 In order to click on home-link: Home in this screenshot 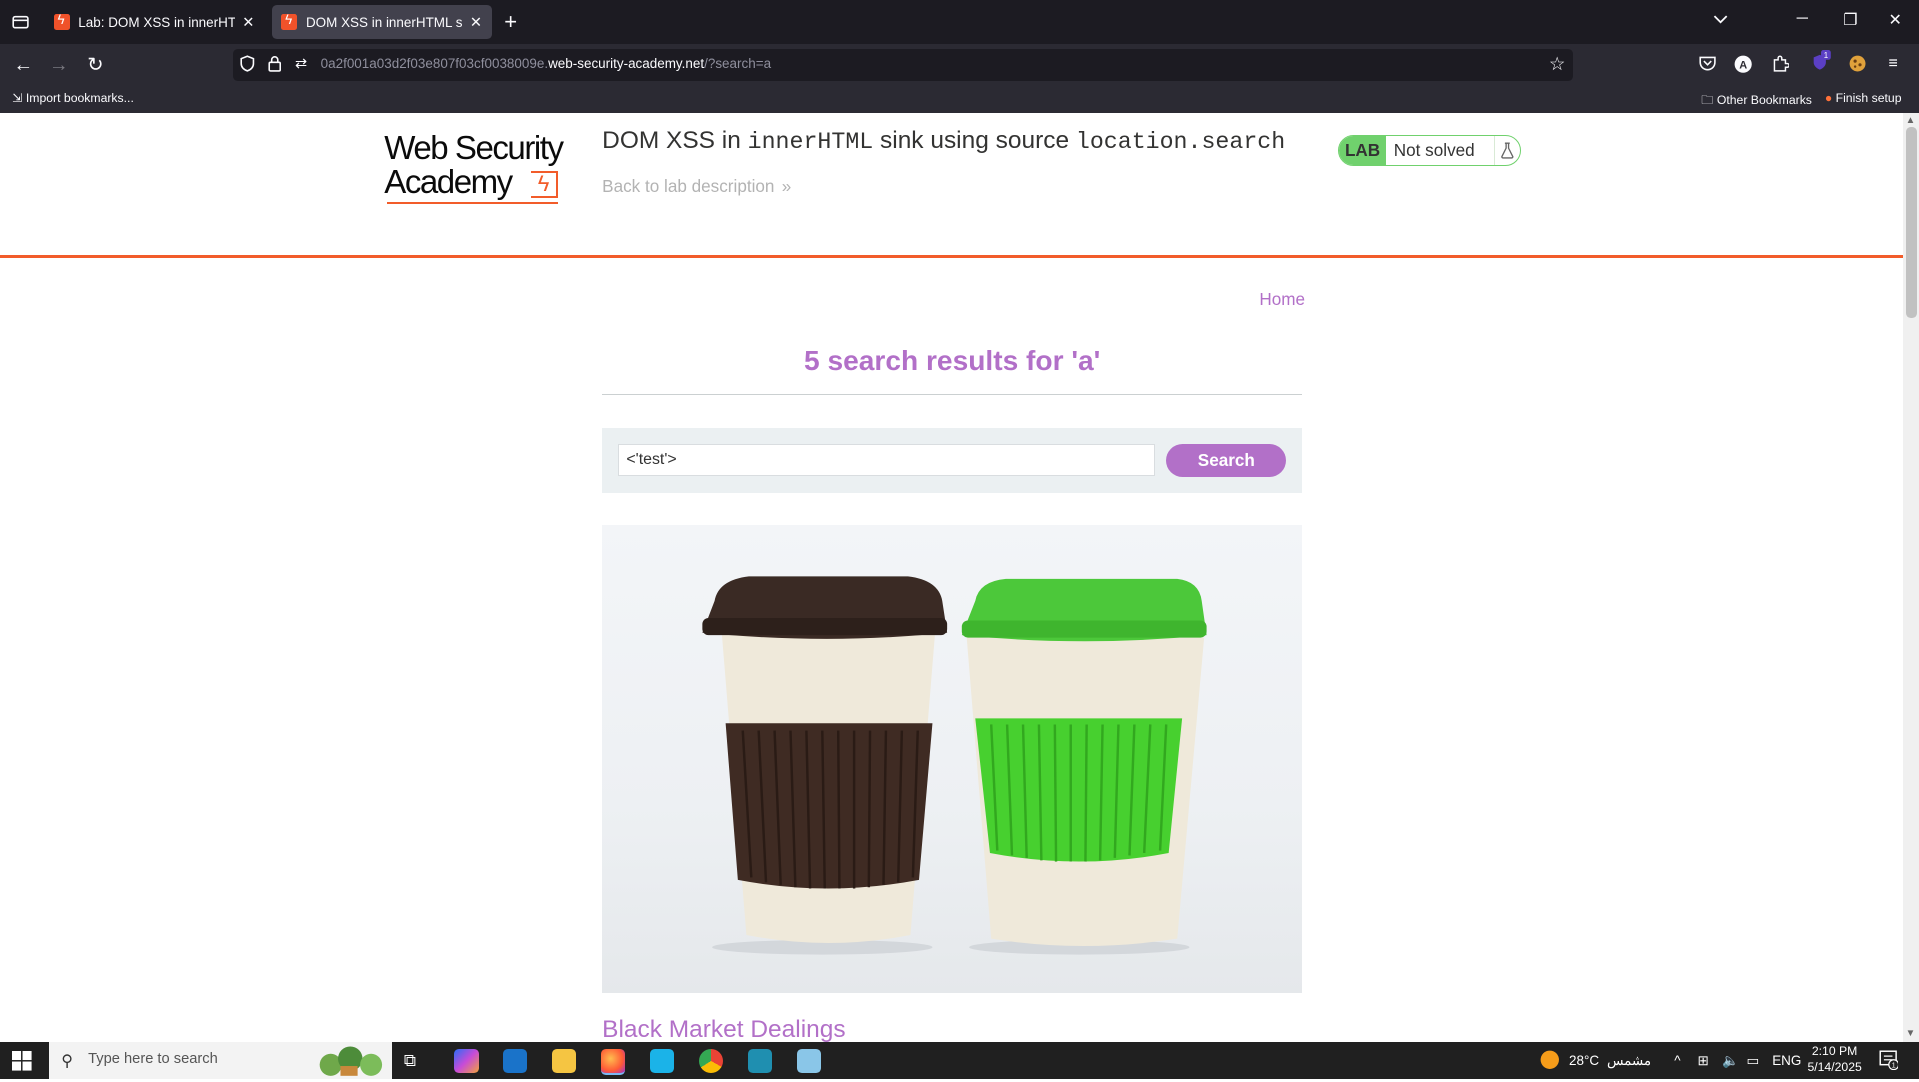, I will do `click(1282, 299)`.